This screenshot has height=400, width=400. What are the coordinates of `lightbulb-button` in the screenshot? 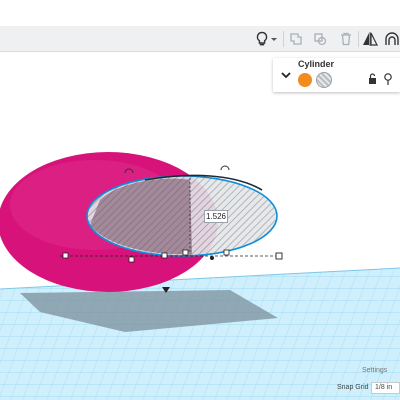 It's located at (266, 39).